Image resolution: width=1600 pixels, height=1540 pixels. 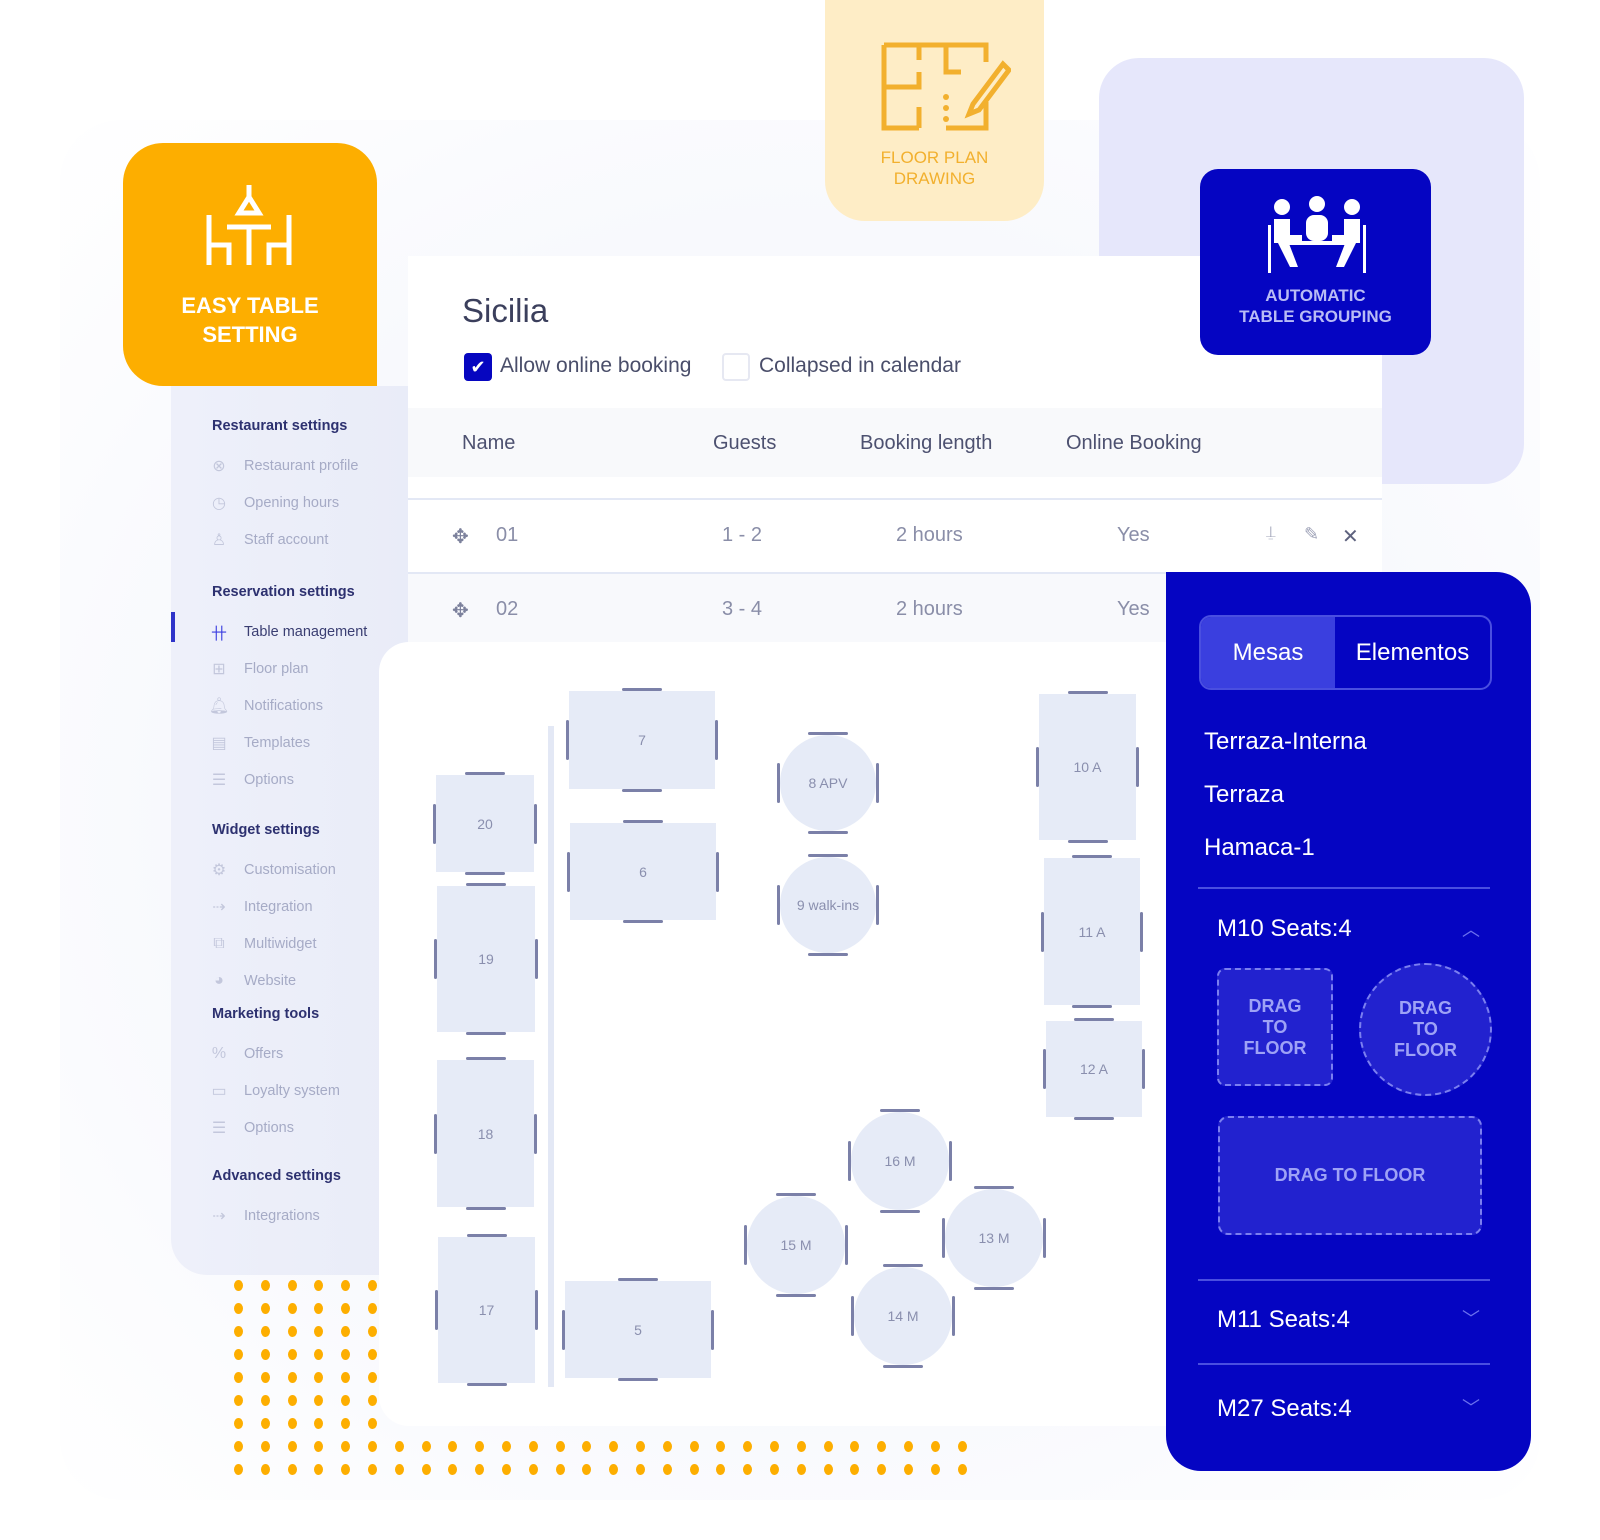 What do you see at coordinates (900, 1161) in the screenshot?
I see `floor-table: 16 M` at bounding box center [900, 1161].